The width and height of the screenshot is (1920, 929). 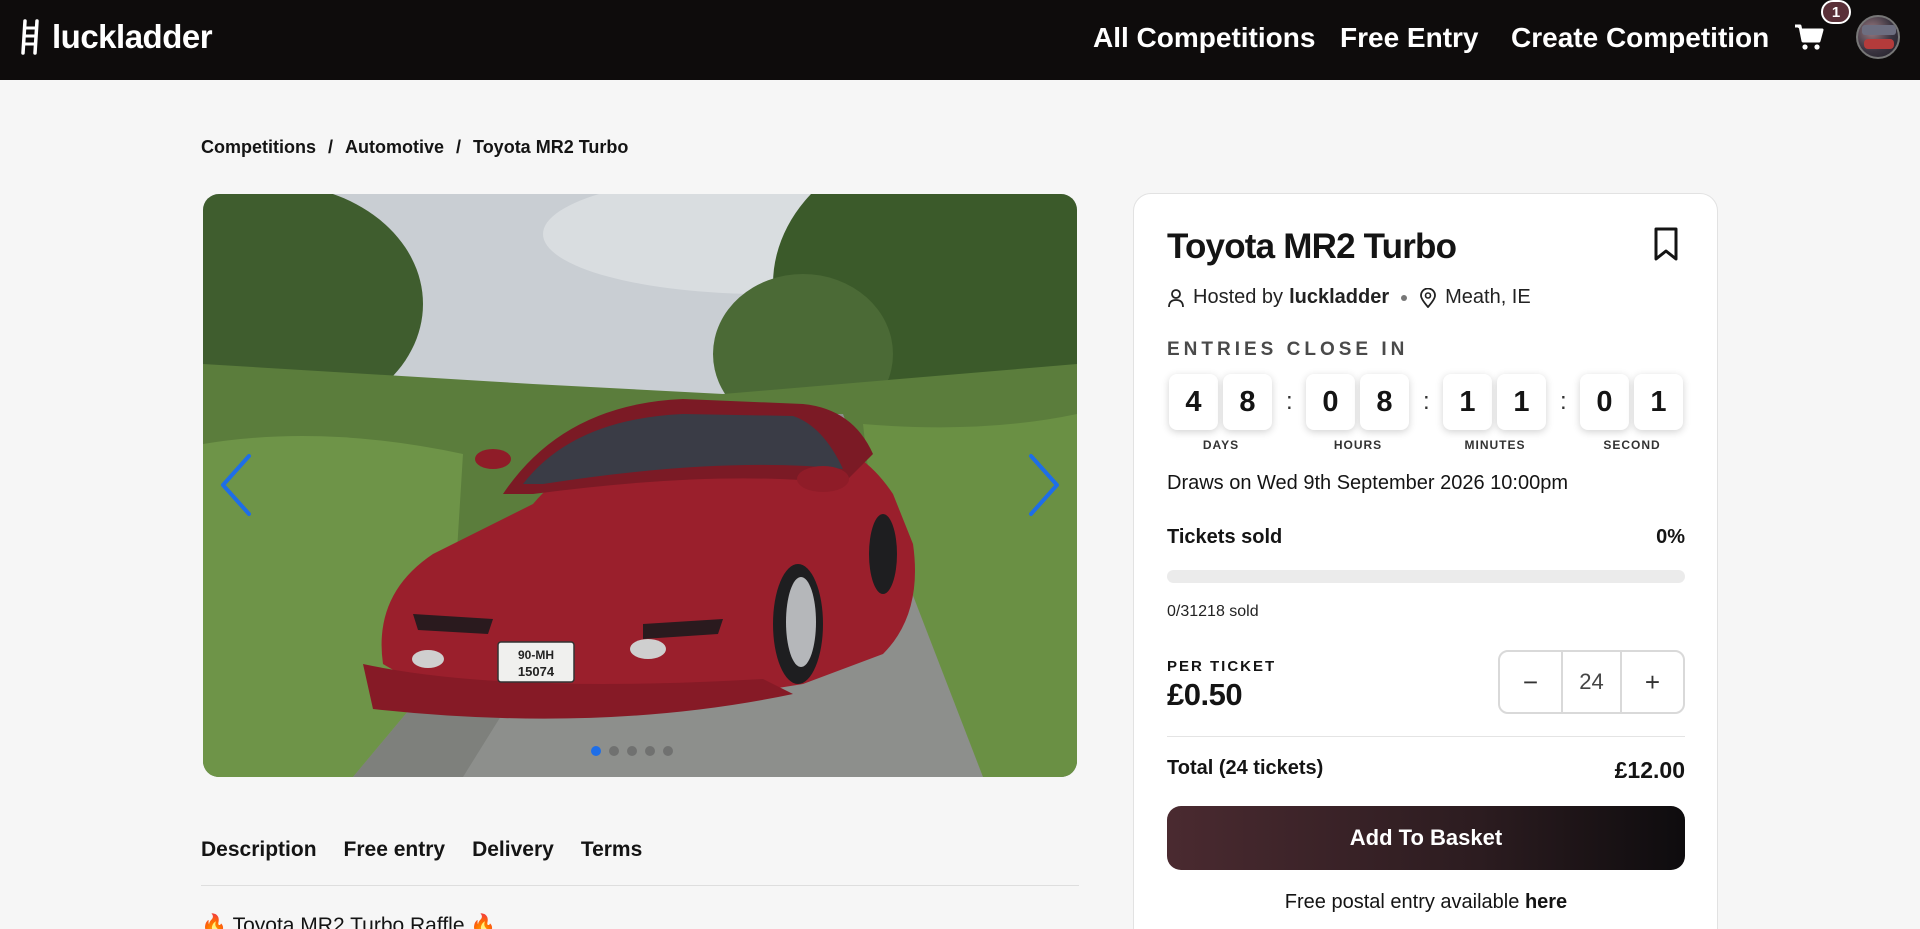 I want to click on tickets-sold-percent: 0%, so click(x=1670, y=537).